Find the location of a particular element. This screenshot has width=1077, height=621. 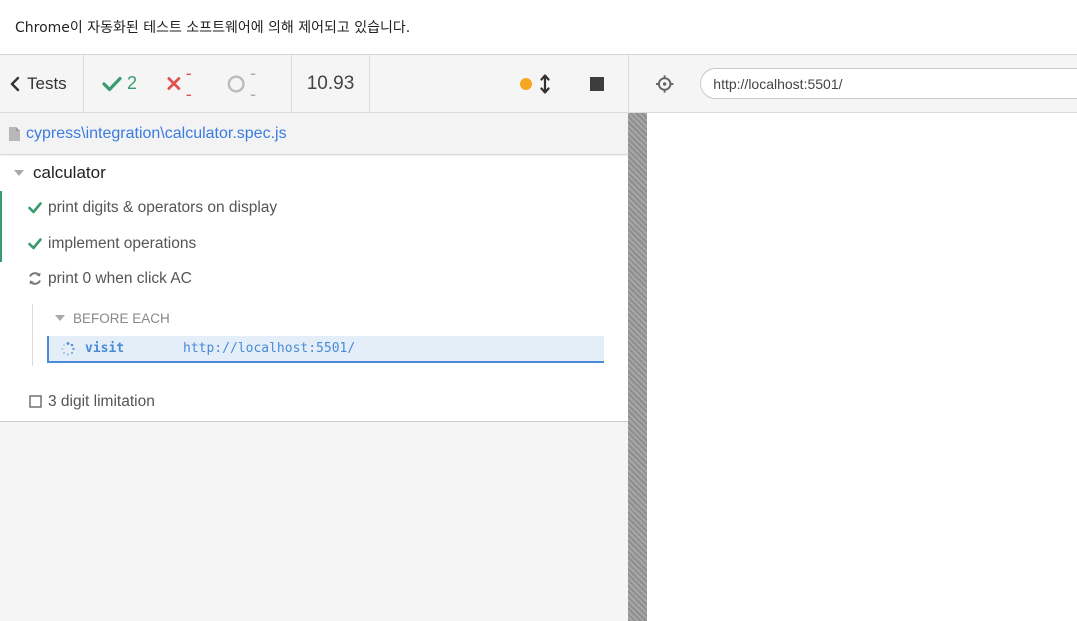

command-name: visit is located at coordinates (105, 348).